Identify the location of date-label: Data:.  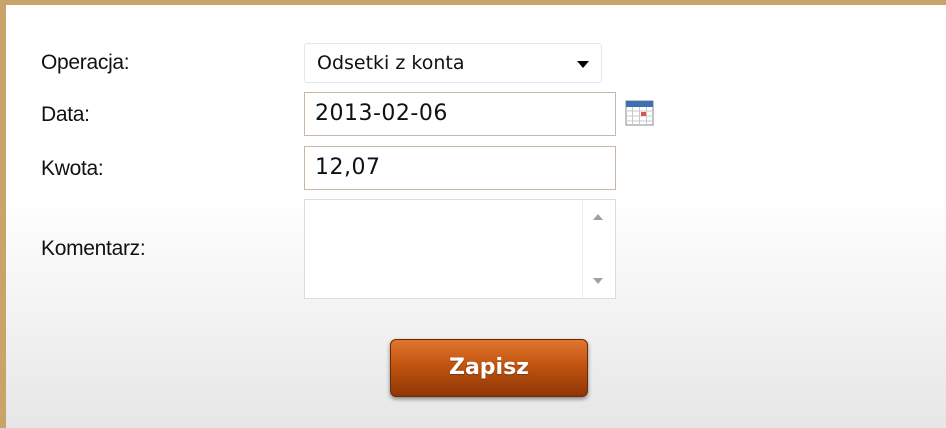
(65, 114).